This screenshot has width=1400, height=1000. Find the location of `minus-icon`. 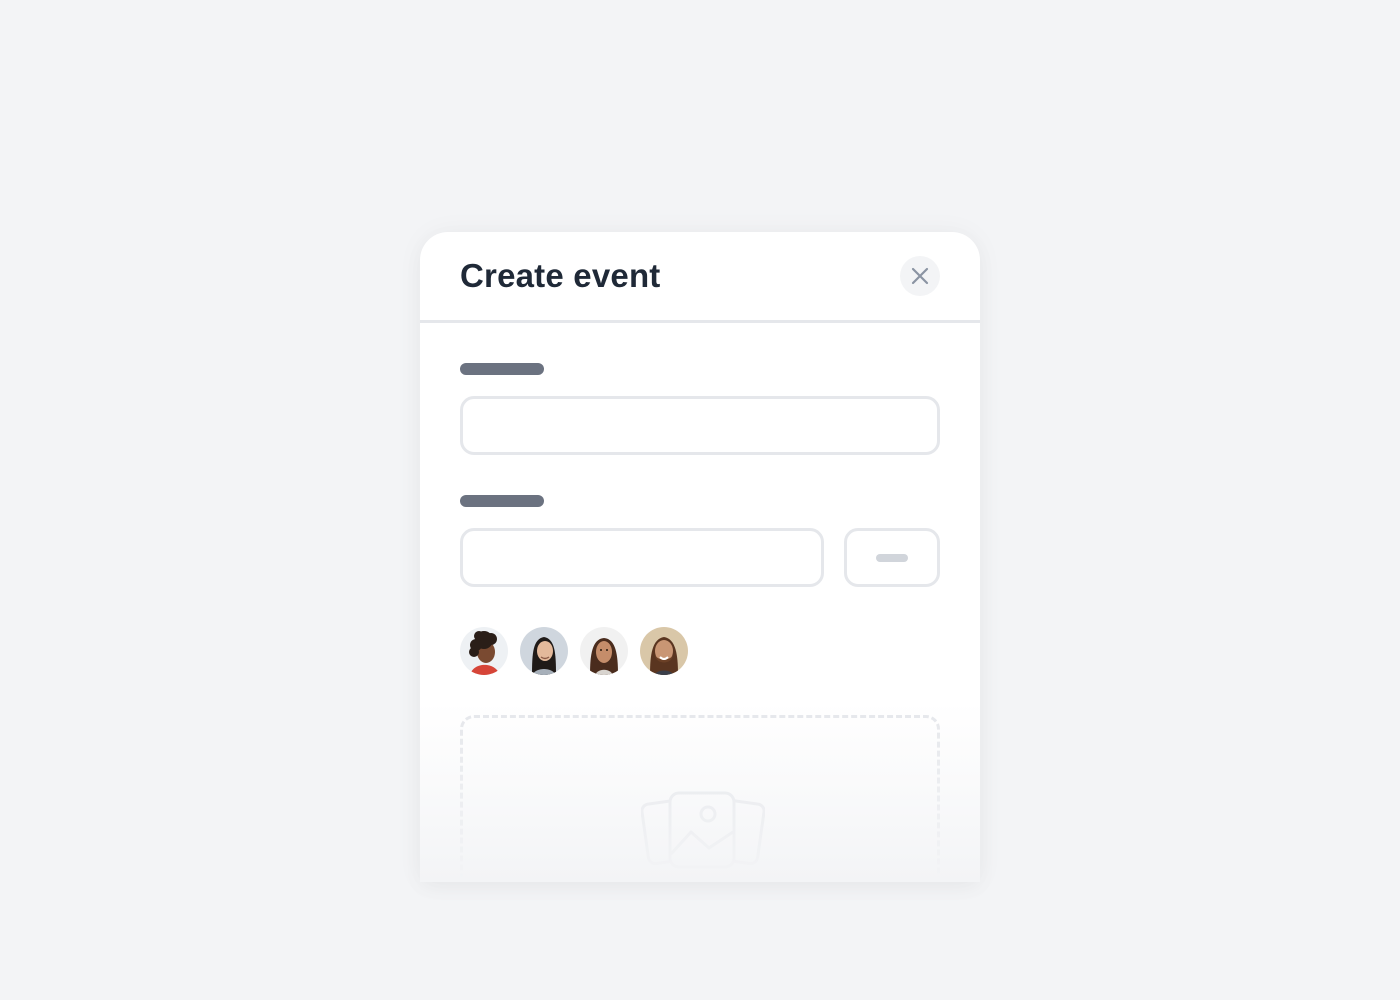

minus-icon is located at coordinates (892, 557).